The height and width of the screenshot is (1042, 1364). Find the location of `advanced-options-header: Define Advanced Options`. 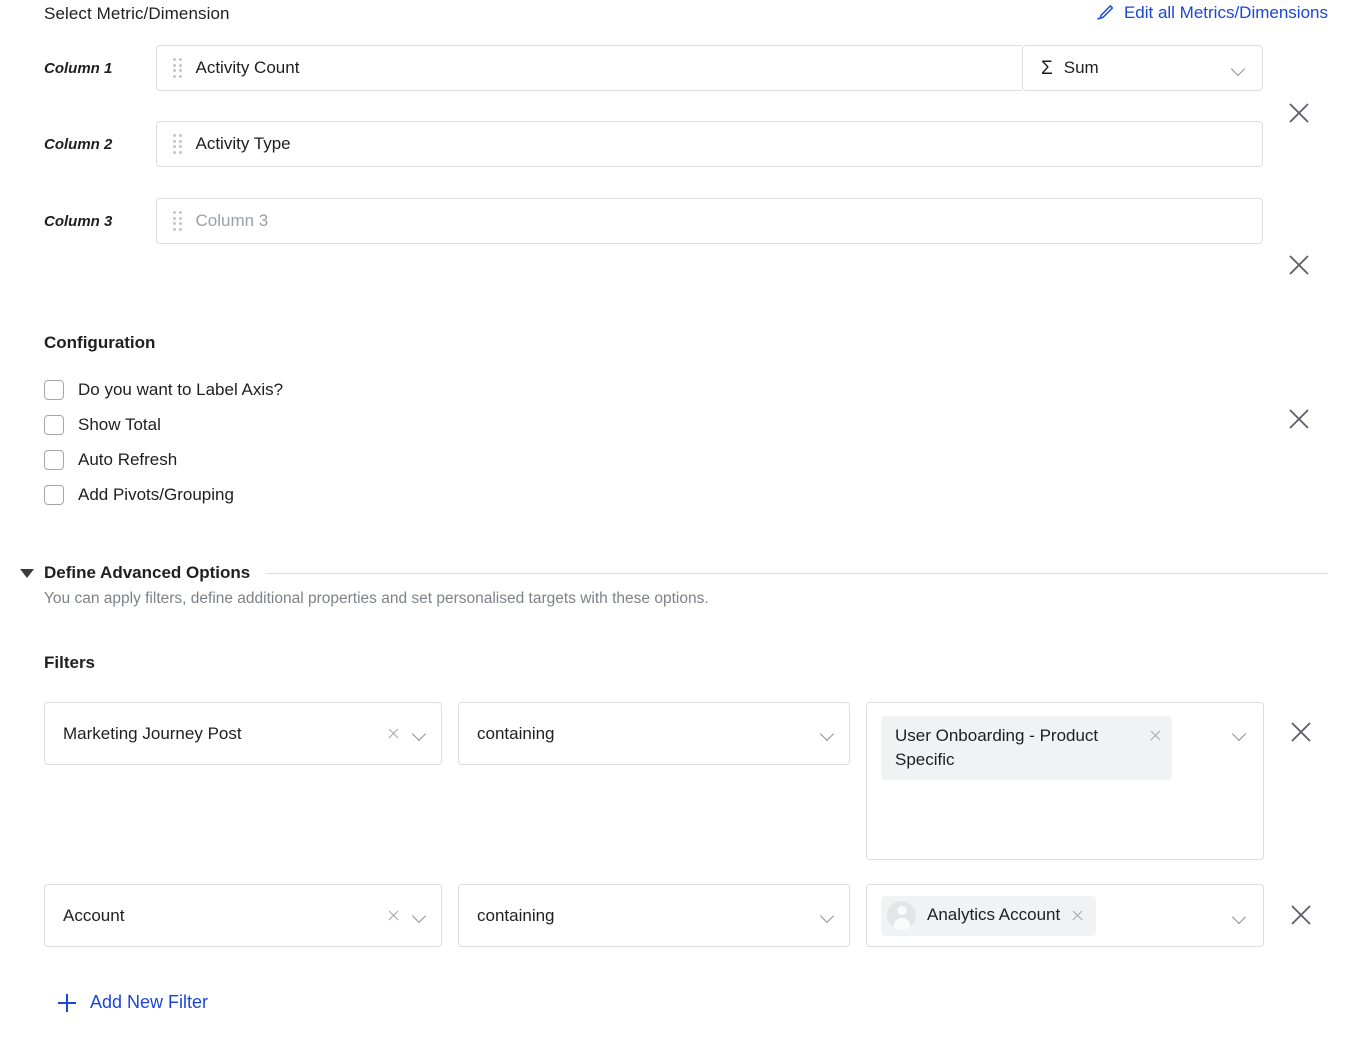

advanced-options-header: Define Advanced Options is located at coordinates (674, 573).